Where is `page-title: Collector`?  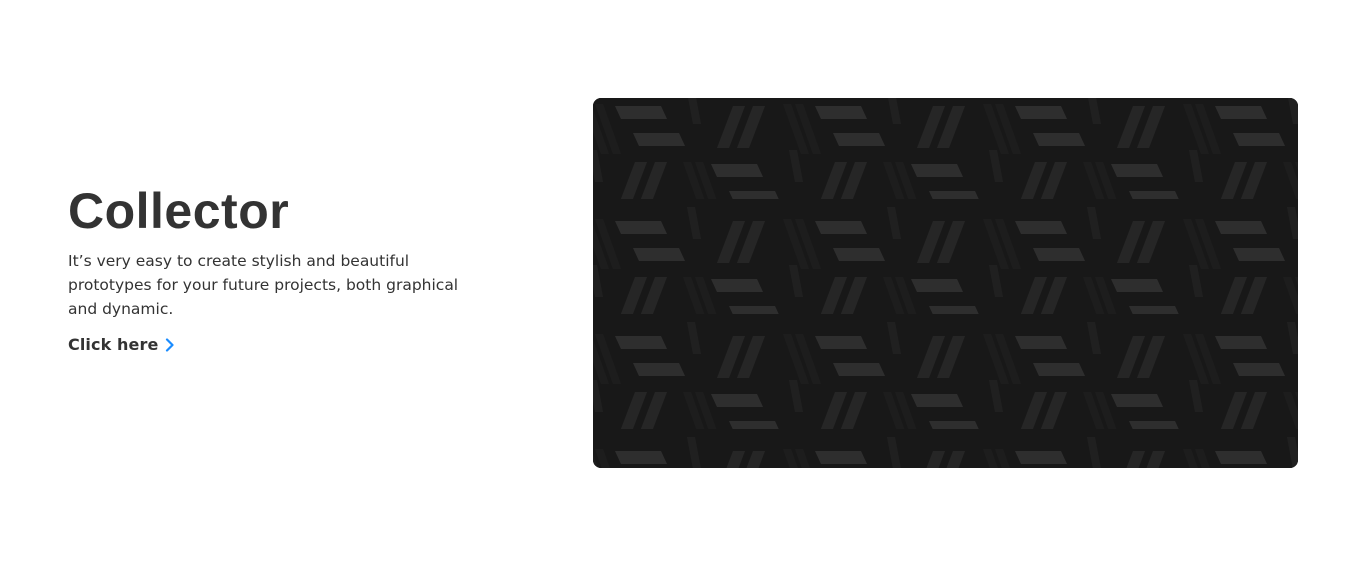
page-title: Collector is located at coordinates (179, 211).